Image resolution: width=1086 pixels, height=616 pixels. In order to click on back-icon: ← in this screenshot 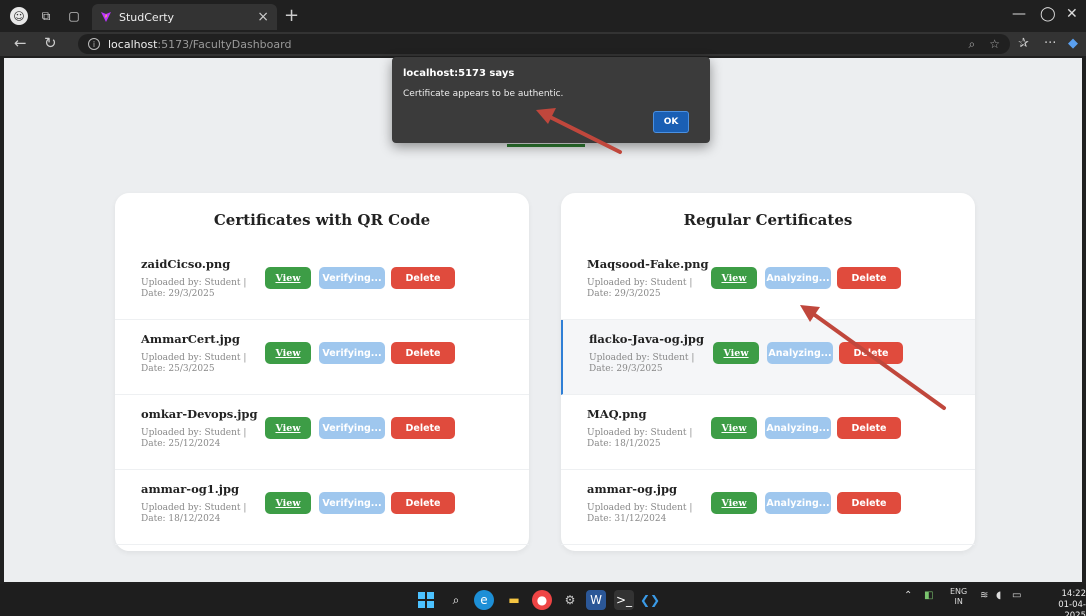, I will do `click(20, 43)`.